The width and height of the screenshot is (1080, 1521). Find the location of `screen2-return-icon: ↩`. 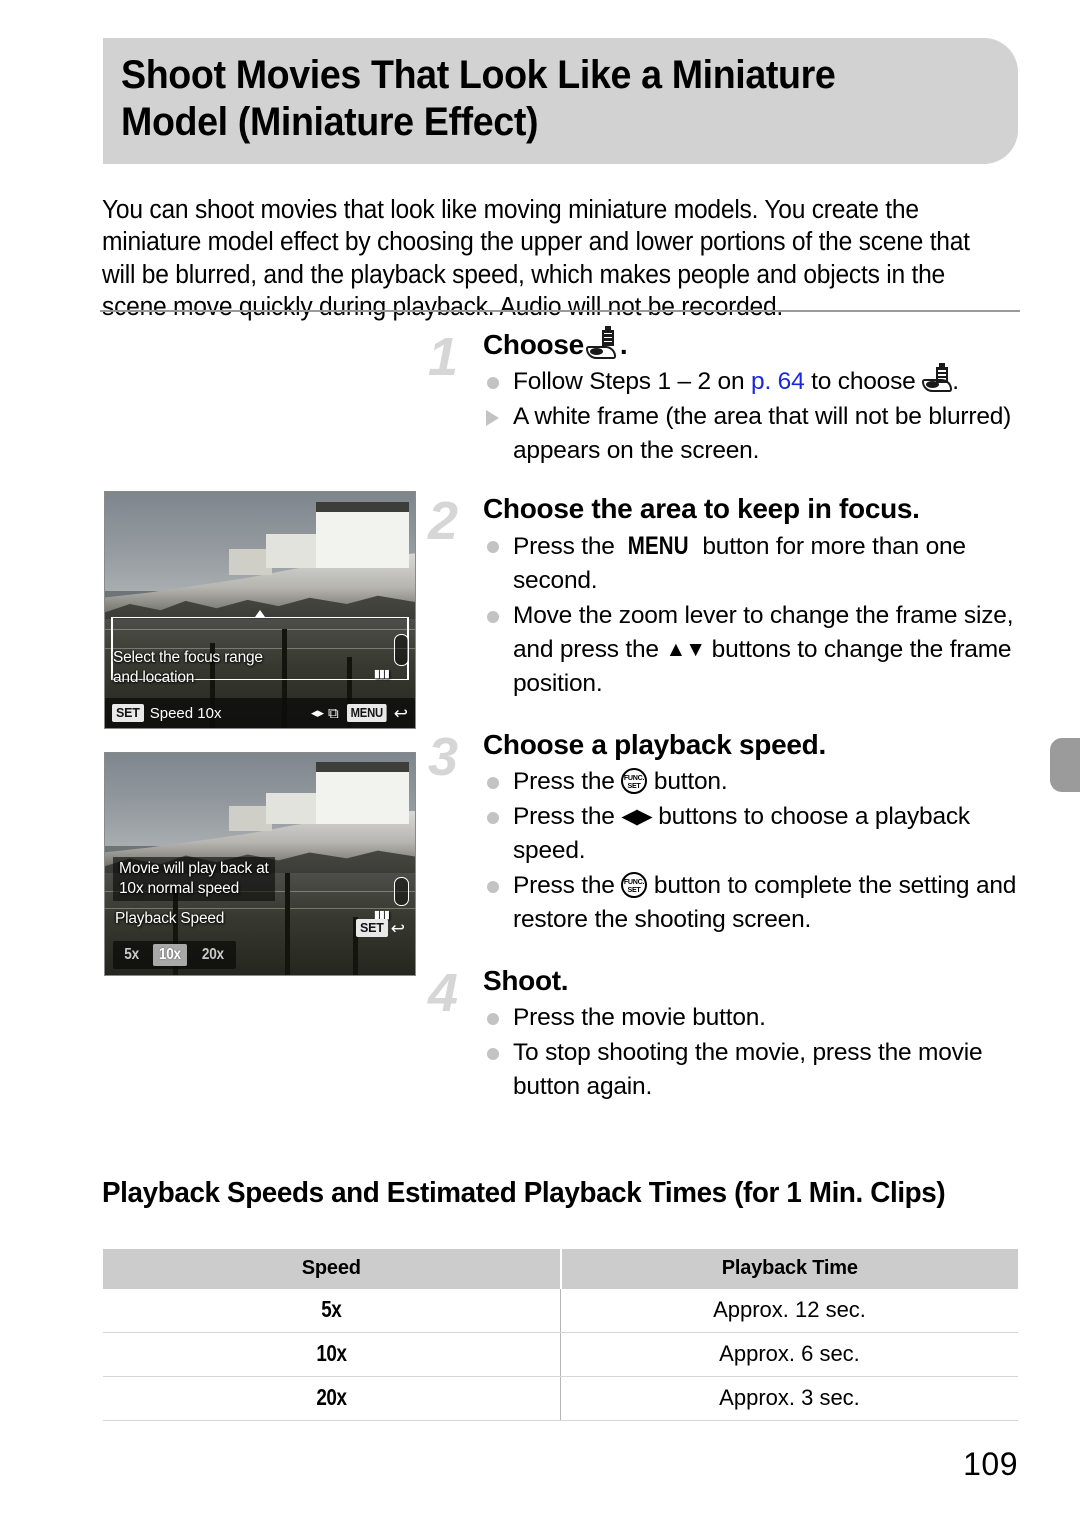

screen2-return-icon: ↩ is located at coordinates (397, 928).